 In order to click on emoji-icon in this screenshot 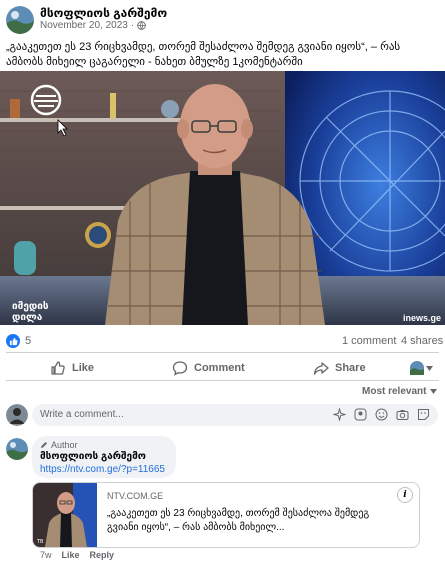, I will do `click(381, 414)`.